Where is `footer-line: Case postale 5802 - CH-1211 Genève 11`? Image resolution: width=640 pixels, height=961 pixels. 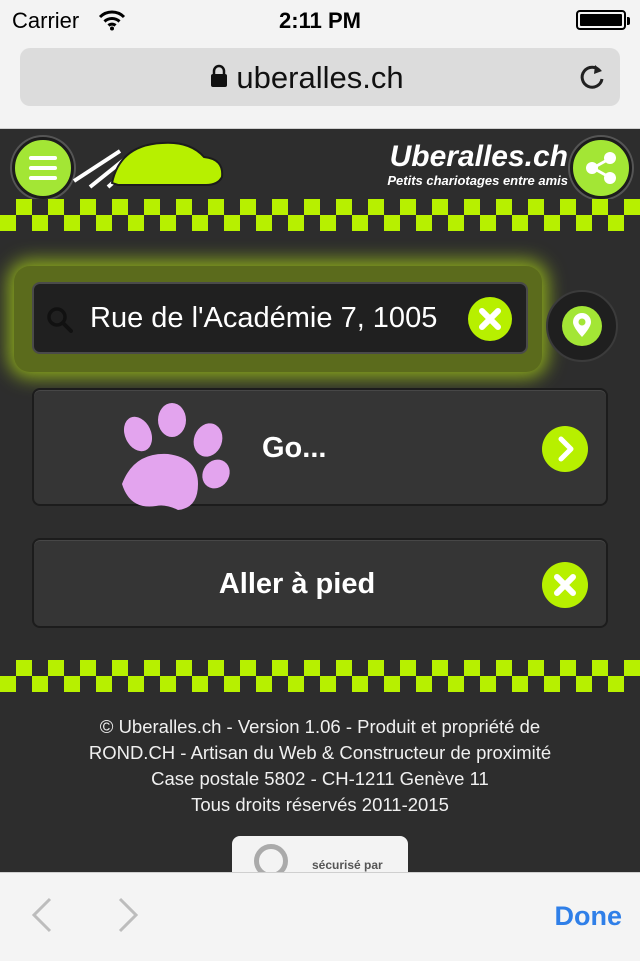
footer-line: Case postale 5802 - CH-1211 Genève 11 is located at coordinates (320, 778).